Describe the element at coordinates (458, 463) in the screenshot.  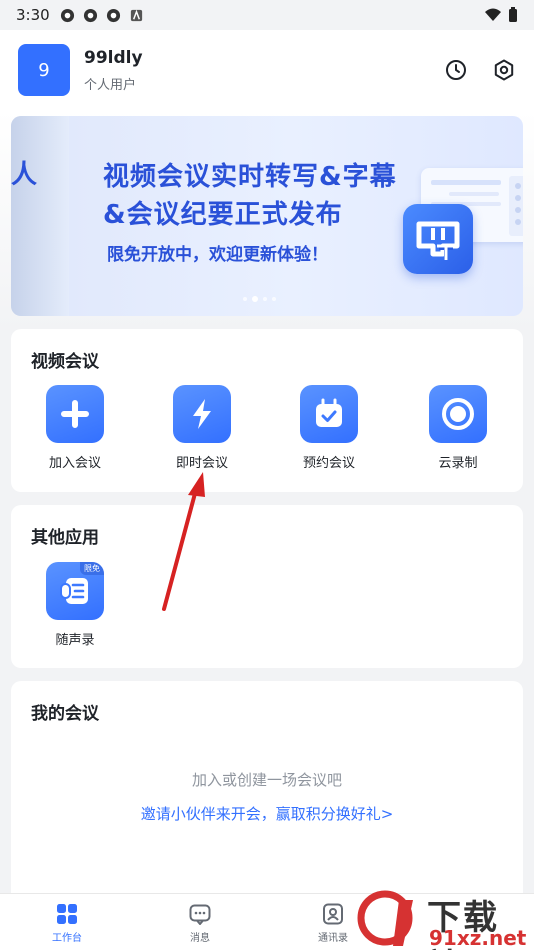
I see `app-label: 云录制` at that location.